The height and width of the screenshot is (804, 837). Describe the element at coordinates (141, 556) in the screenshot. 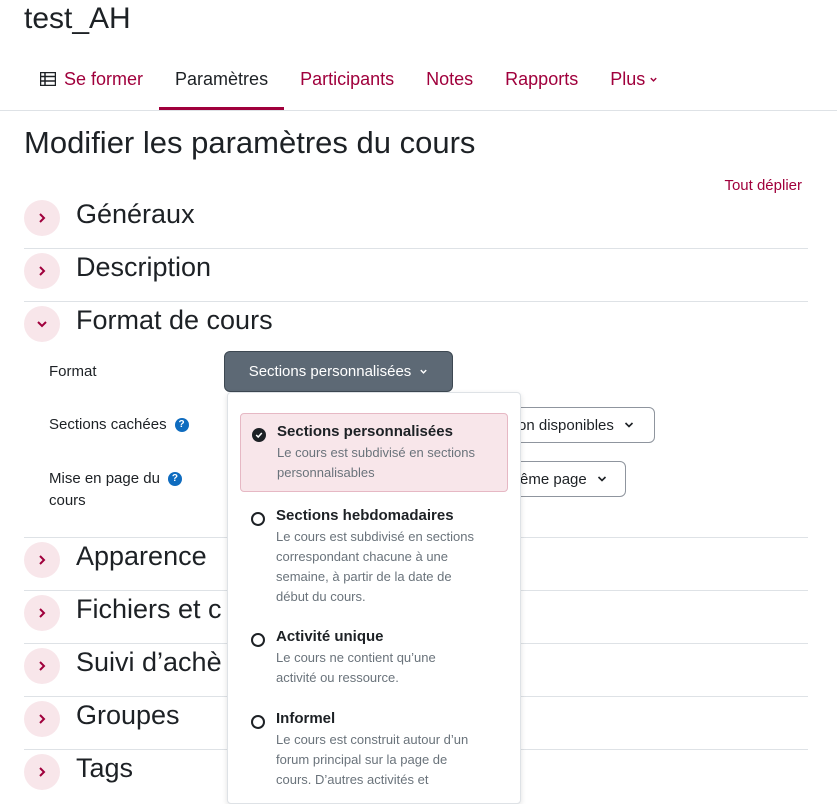

I see `section-title: Apparence` at that location.